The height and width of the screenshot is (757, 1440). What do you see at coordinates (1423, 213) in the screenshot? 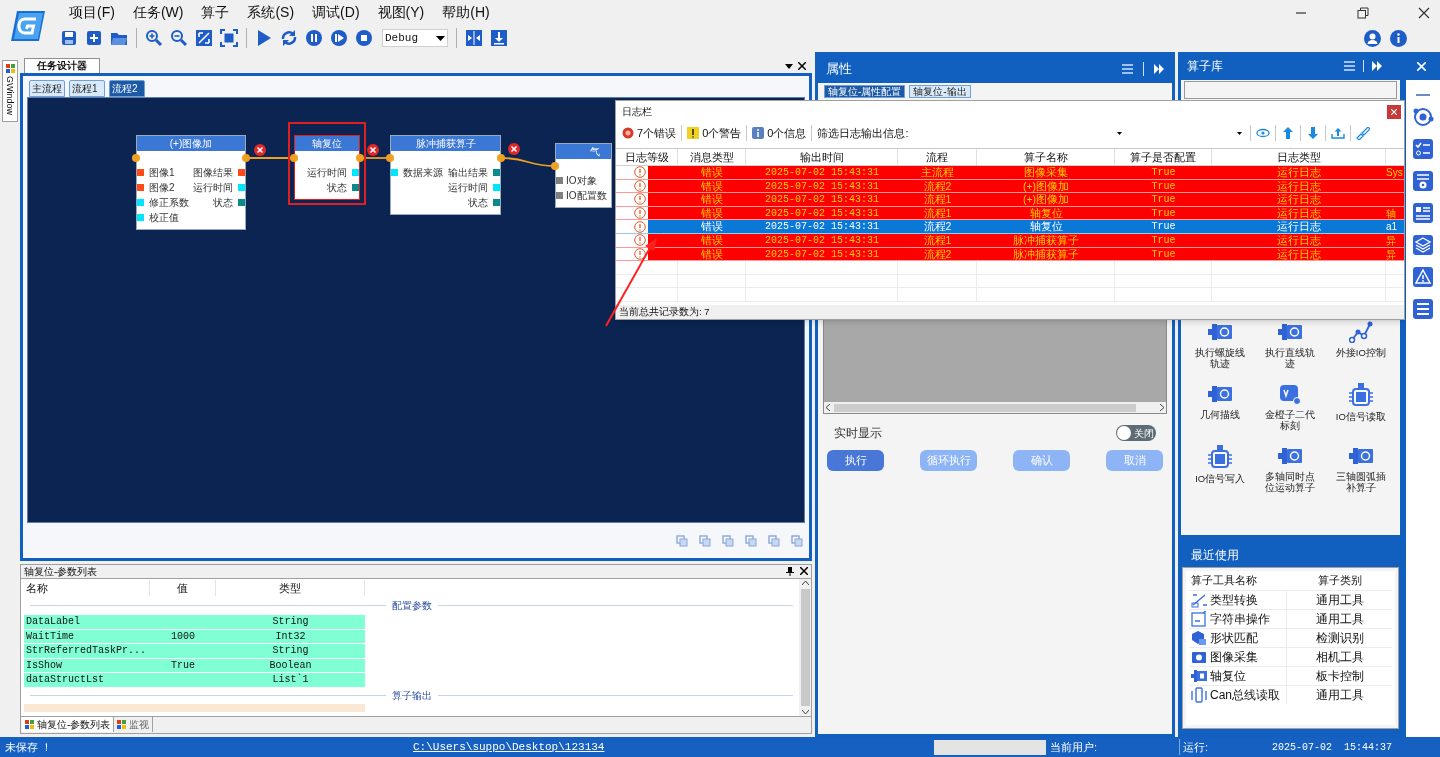
I see `panel-icon` at bounding box center [1423, 213].